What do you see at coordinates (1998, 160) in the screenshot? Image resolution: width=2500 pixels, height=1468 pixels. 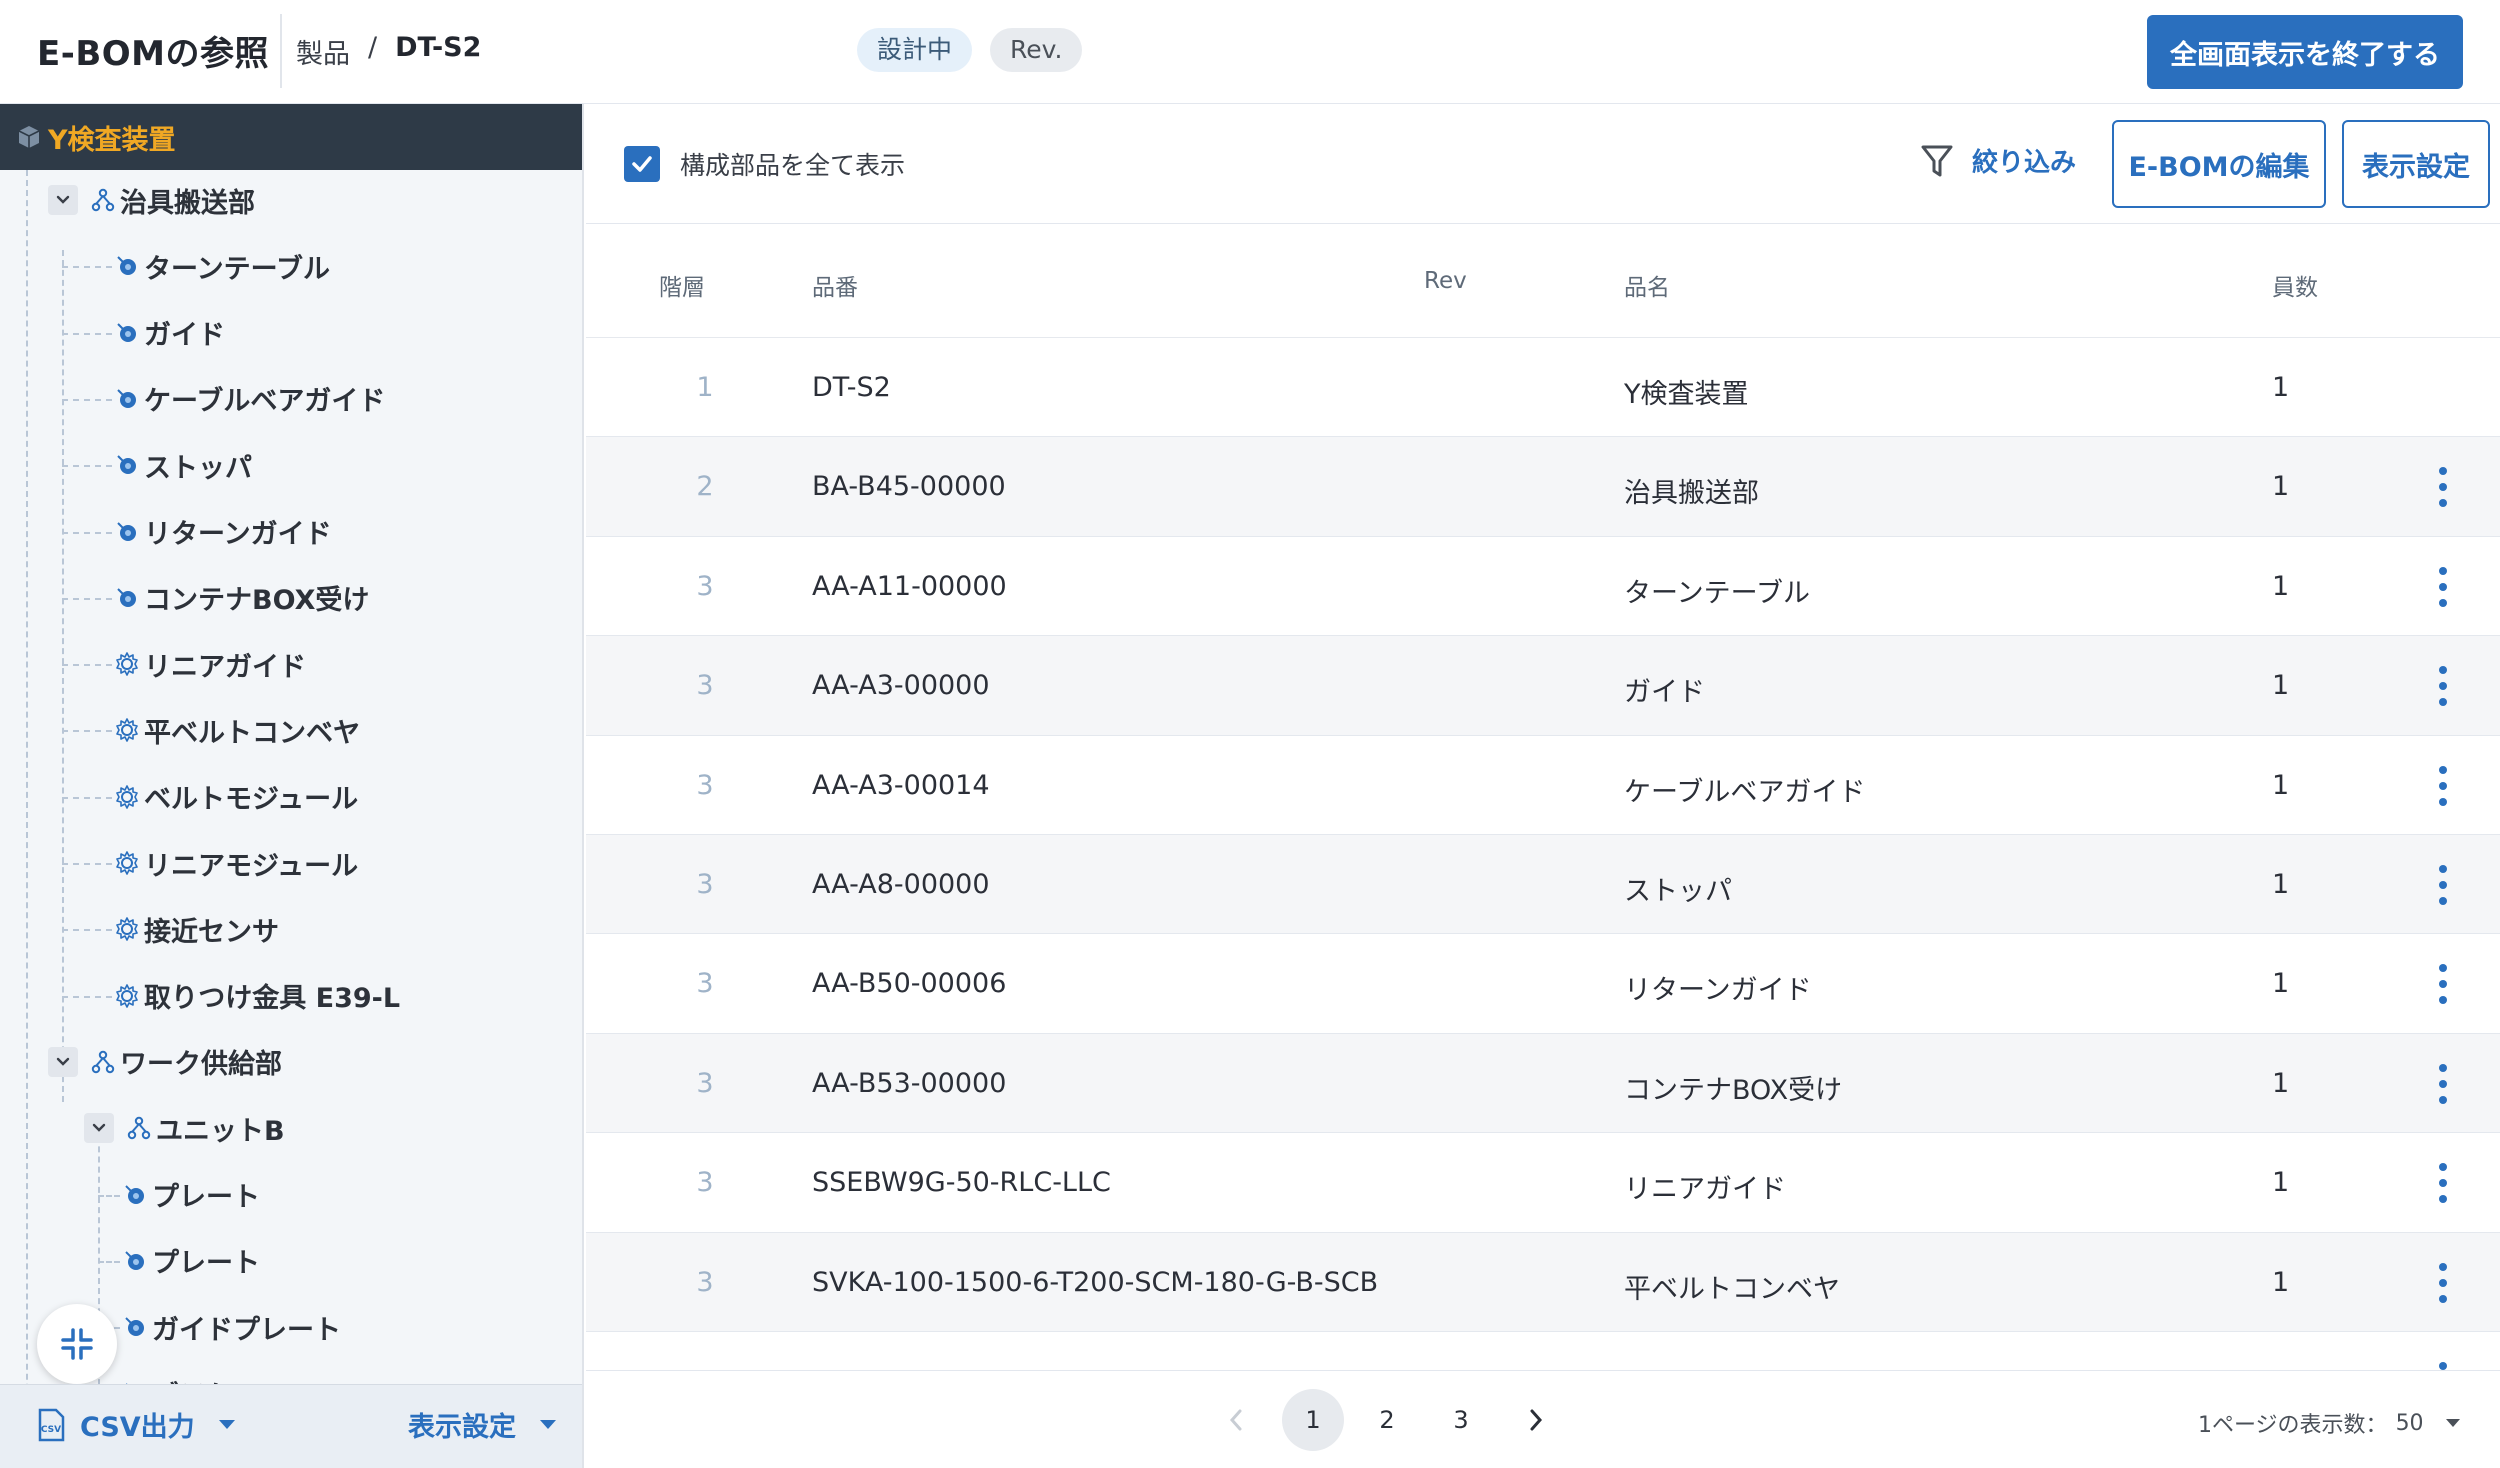 I see `filter-button: 絞り込み` at bounding box center [1998, 160].